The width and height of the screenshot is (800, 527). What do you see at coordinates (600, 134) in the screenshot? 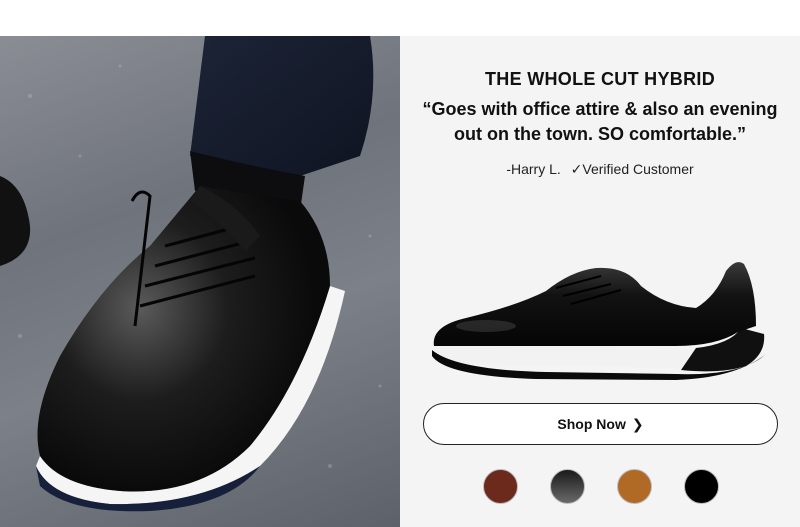
I see `review-quote-line-2: out on the town. SO comfortable.”` at bounding box center [600, 134].